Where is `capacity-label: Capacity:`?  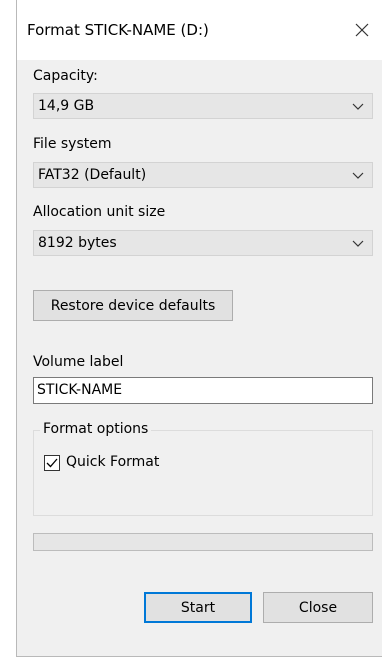 capacity-label: Capacity: is located at coordinates (65, 76).